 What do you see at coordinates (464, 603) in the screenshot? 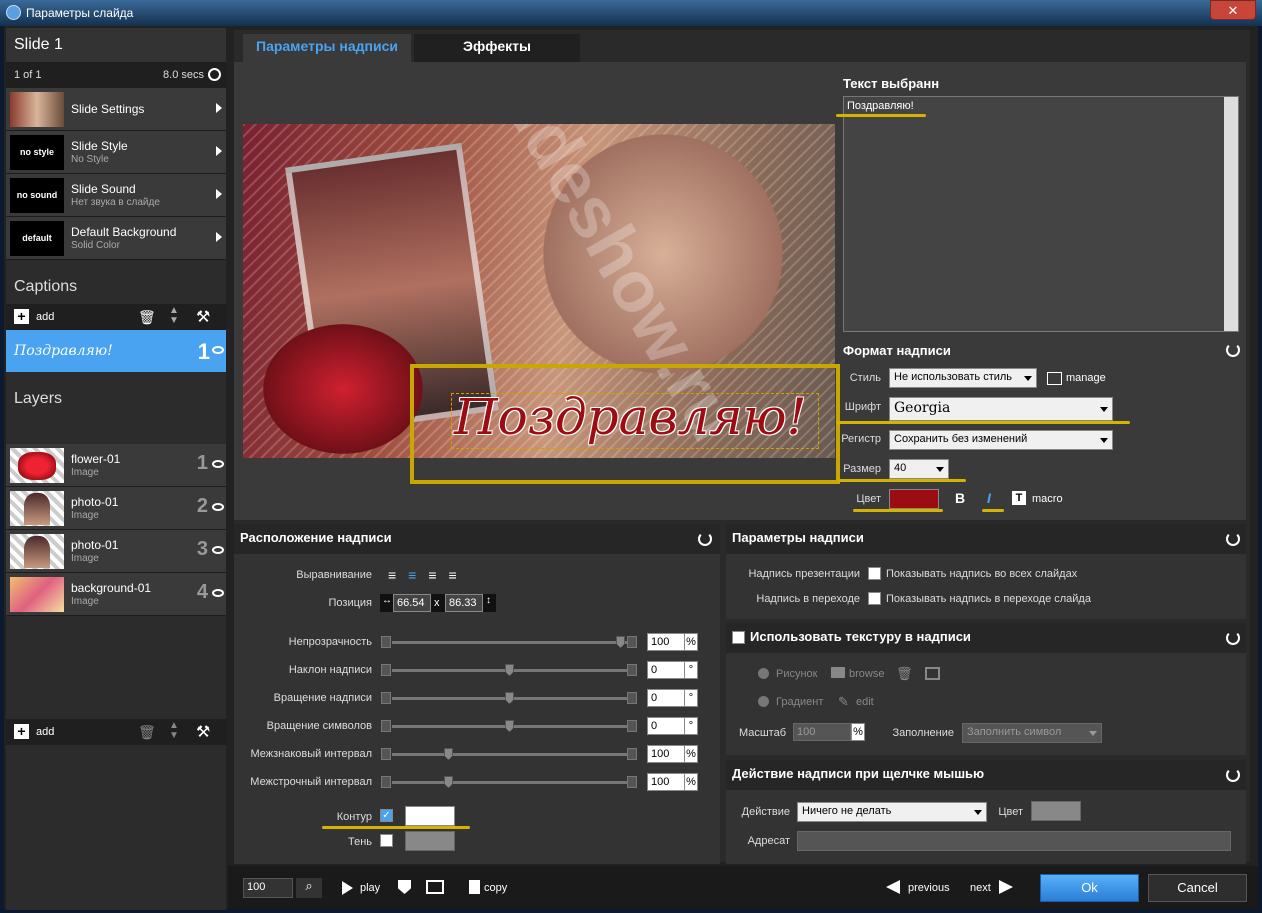
I see `position-y-input: 86.33` at bounding box center [464, 603].